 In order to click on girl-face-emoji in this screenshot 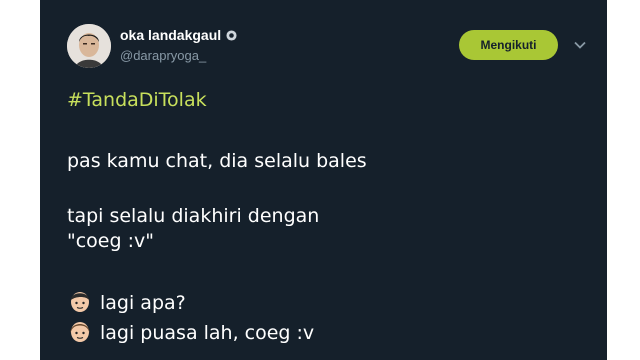, I will do `click(80, 332)`.